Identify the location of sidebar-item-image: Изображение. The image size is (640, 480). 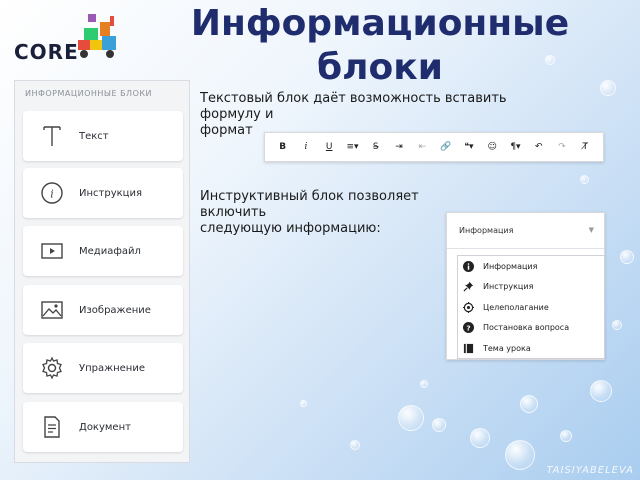
(103, 310).